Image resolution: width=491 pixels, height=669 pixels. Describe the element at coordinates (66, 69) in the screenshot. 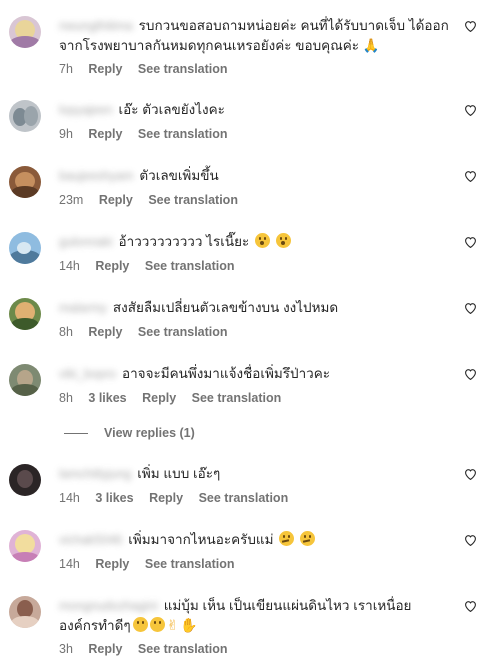

I see `comment-time: 7h` at that location.